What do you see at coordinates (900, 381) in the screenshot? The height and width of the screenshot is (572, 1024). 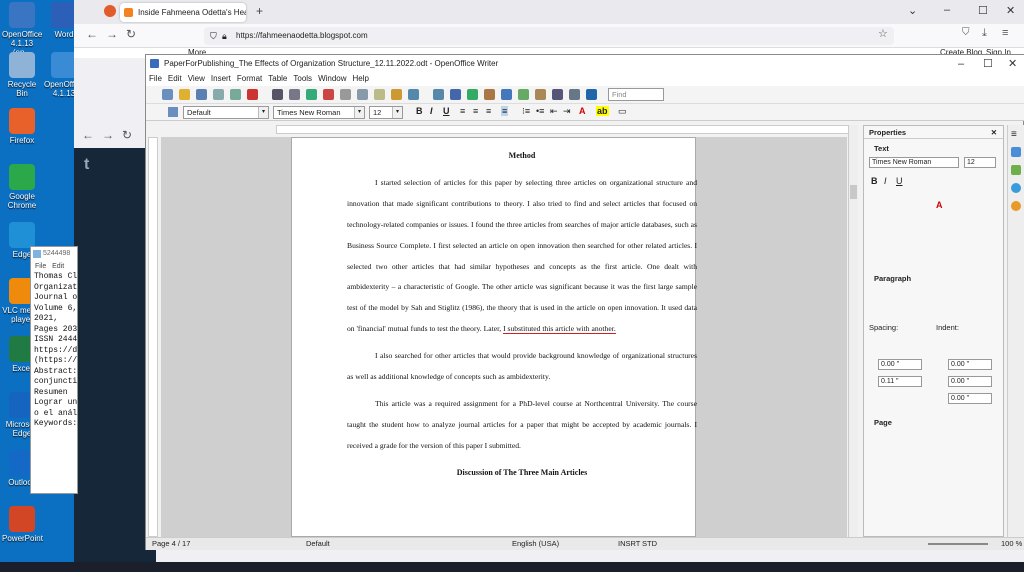 I see `spacing-below-field: 0.11 "` at bounding box center [900, 381].